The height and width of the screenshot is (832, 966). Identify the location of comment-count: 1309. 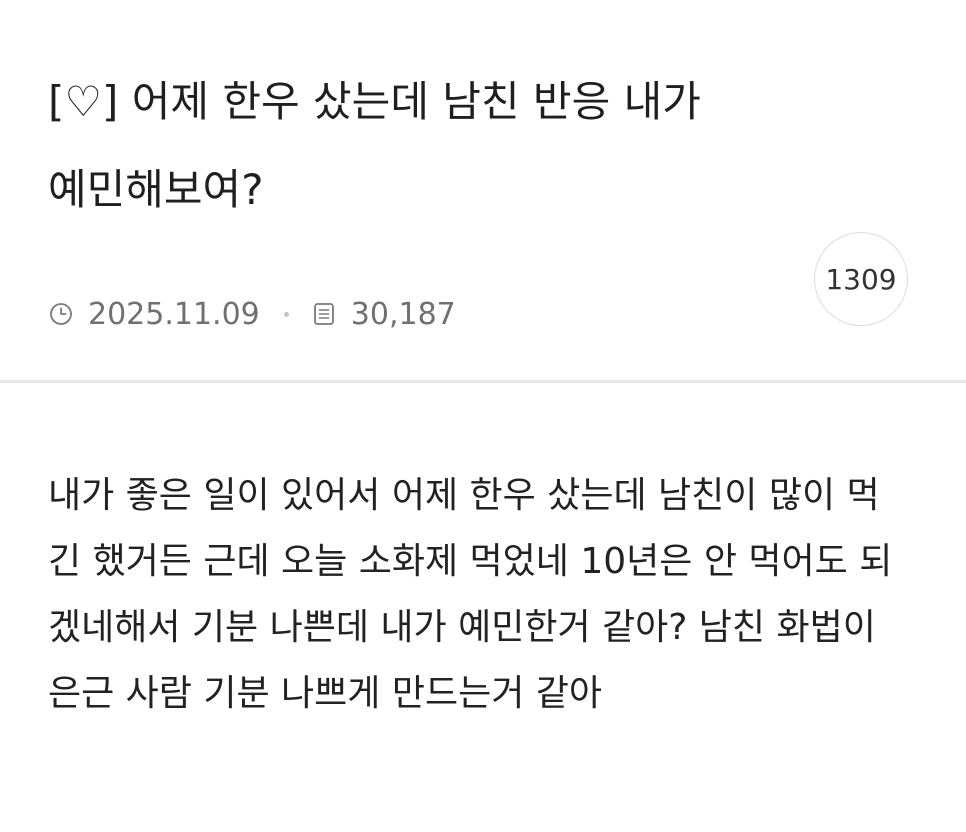
(861, 279).